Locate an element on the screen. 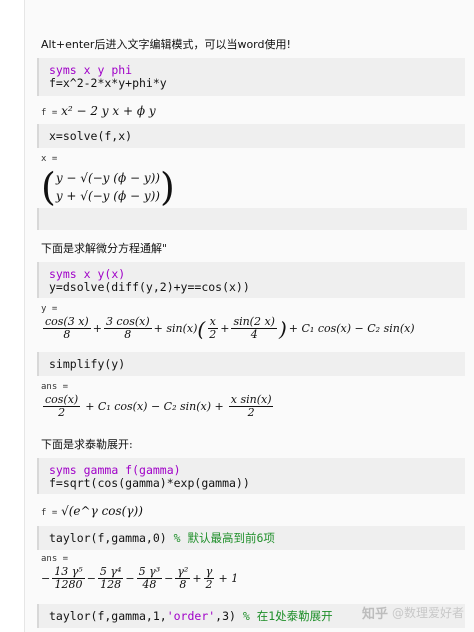 The width and height of the screenshot is (474, 632). output-1: f = x² − 2 y x + ϕ y is located at coordinates (251, 111).